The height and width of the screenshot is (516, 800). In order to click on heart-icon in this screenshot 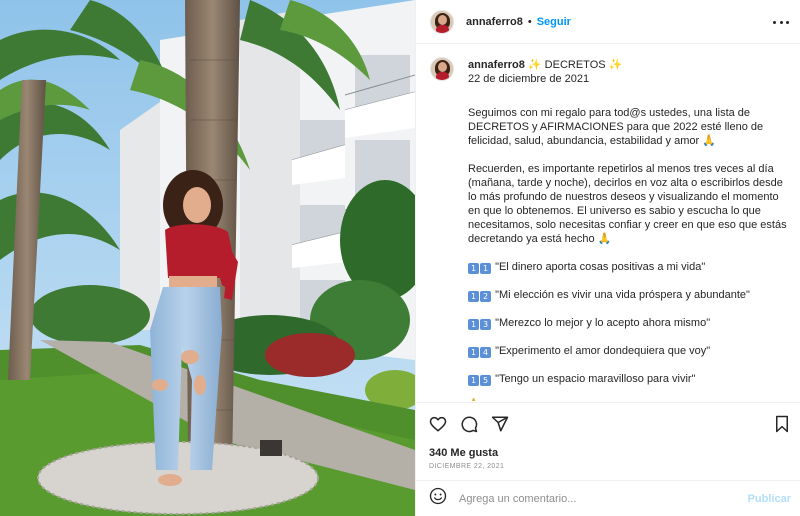, I will do `click(438, 424)`.